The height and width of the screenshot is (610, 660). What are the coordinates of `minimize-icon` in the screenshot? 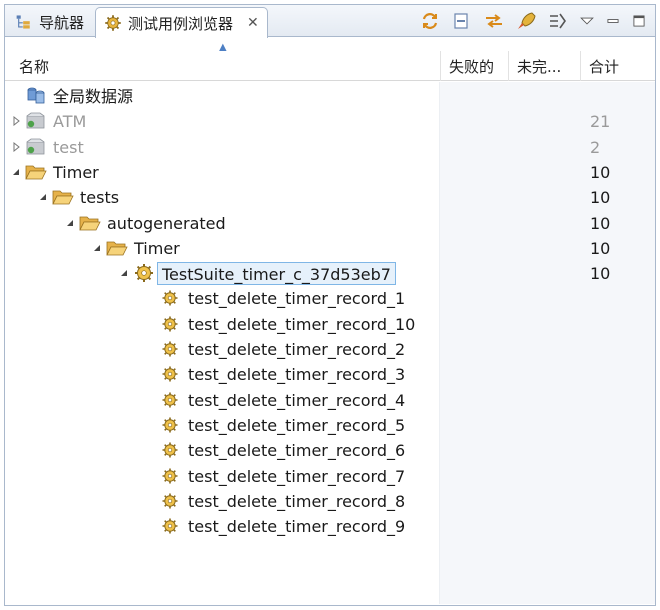 It's located at (613, 21).